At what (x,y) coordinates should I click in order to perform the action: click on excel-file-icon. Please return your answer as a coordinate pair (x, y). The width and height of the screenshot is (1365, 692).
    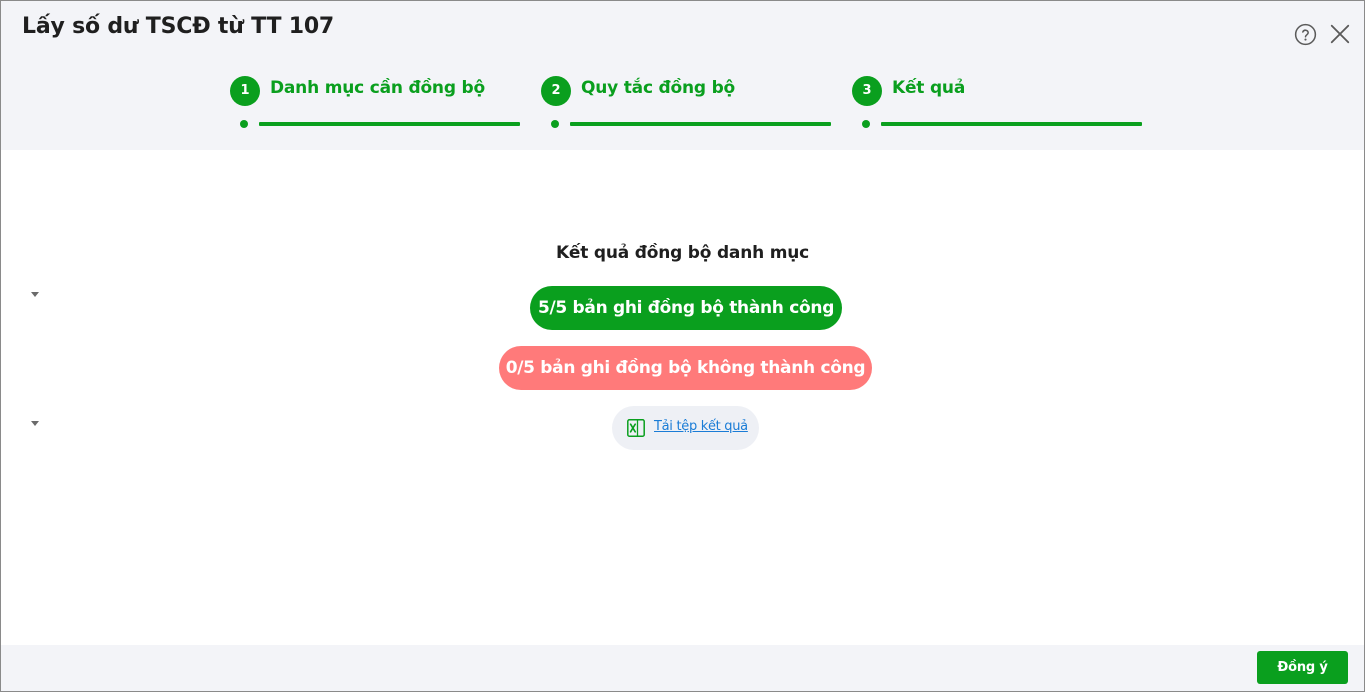
    Looking at the image, I should click on (636, 428).